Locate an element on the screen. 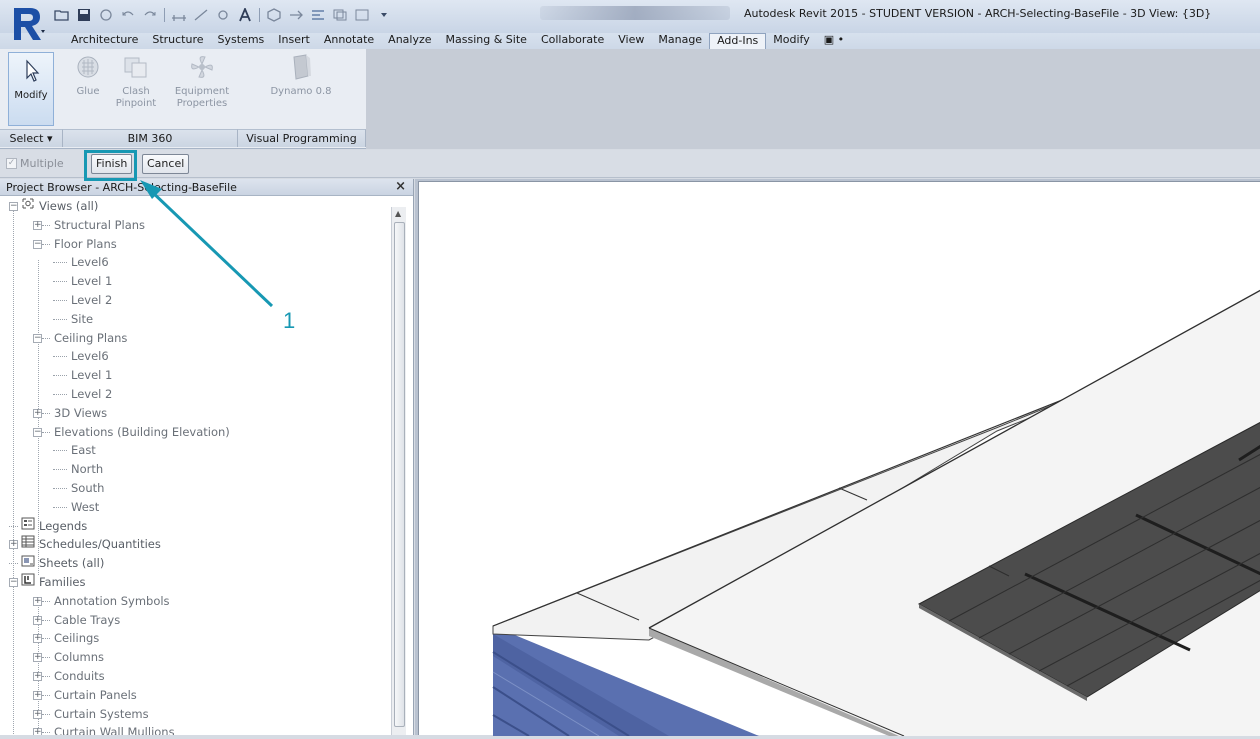  panel-select-dropdown: Select ▾ is located at coordinates (31, 138).